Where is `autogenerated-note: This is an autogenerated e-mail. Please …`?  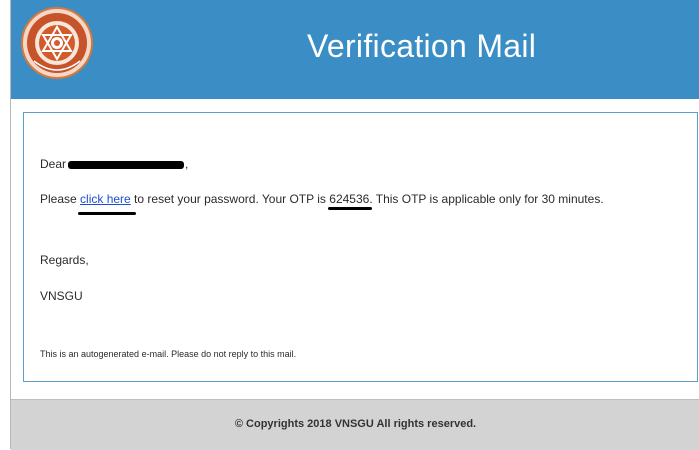
autogenerated-note: This is an autogenerated e-mail. Please … is located at coordinates (168, 354).